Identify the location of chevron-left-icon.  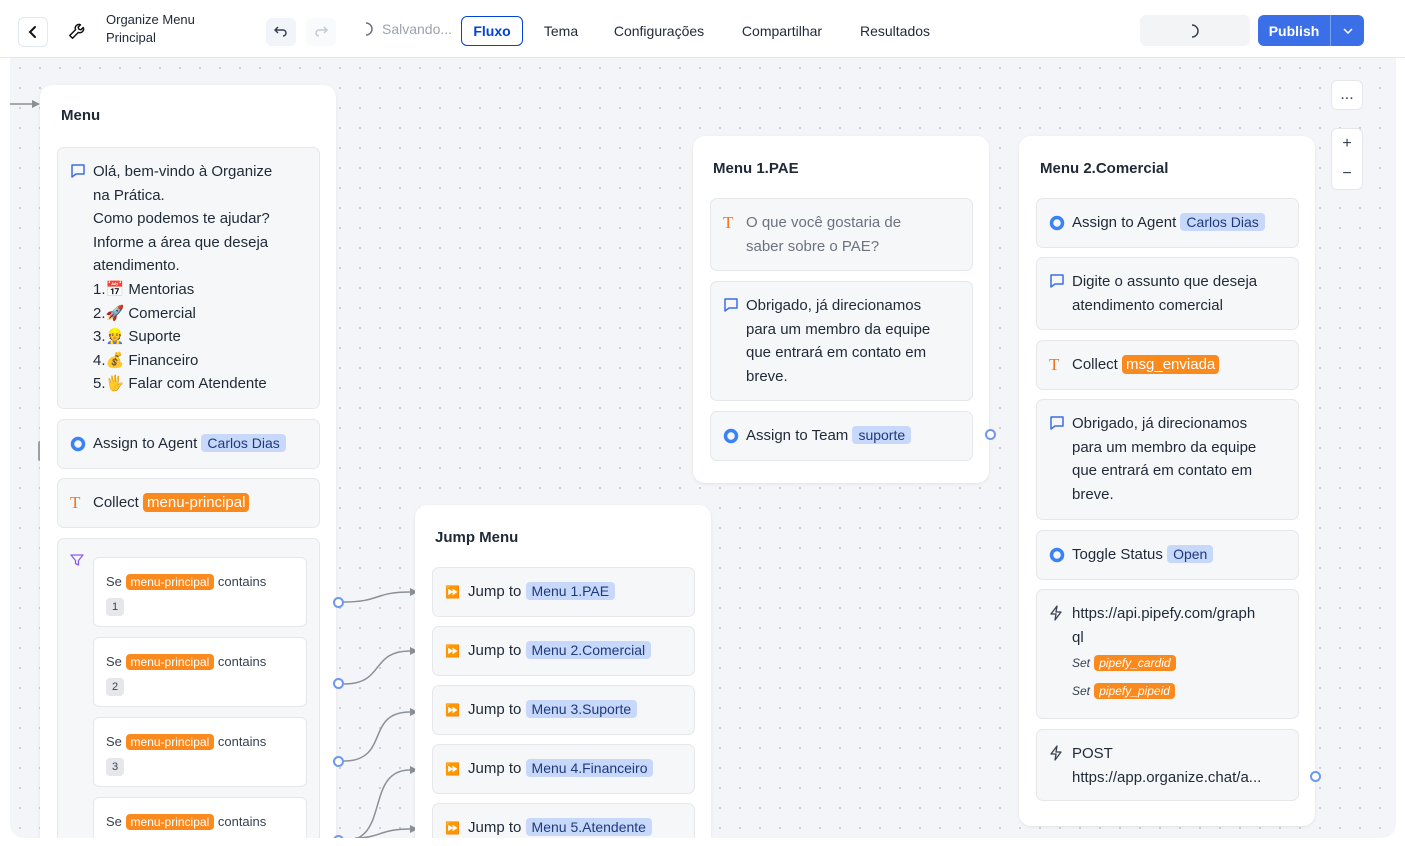
(32, 32).